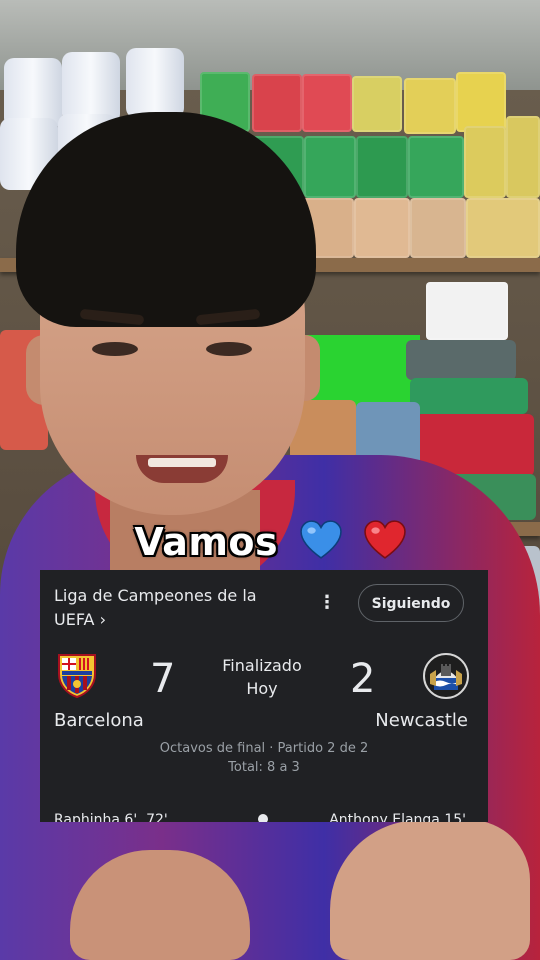  I want to click on video-caption: Vamos, so click(270, 544).